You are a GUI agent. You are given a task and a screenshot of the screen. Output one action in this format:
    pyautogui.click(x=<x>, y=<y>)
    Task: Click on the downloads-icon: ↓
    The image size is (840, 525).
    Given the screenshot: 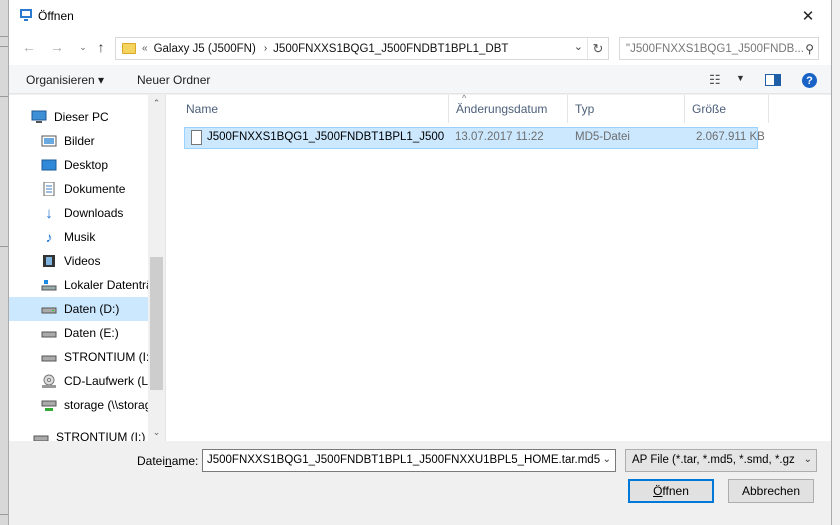 What is the action you would take?
    pyautogui.click(x=49, y=213)
    